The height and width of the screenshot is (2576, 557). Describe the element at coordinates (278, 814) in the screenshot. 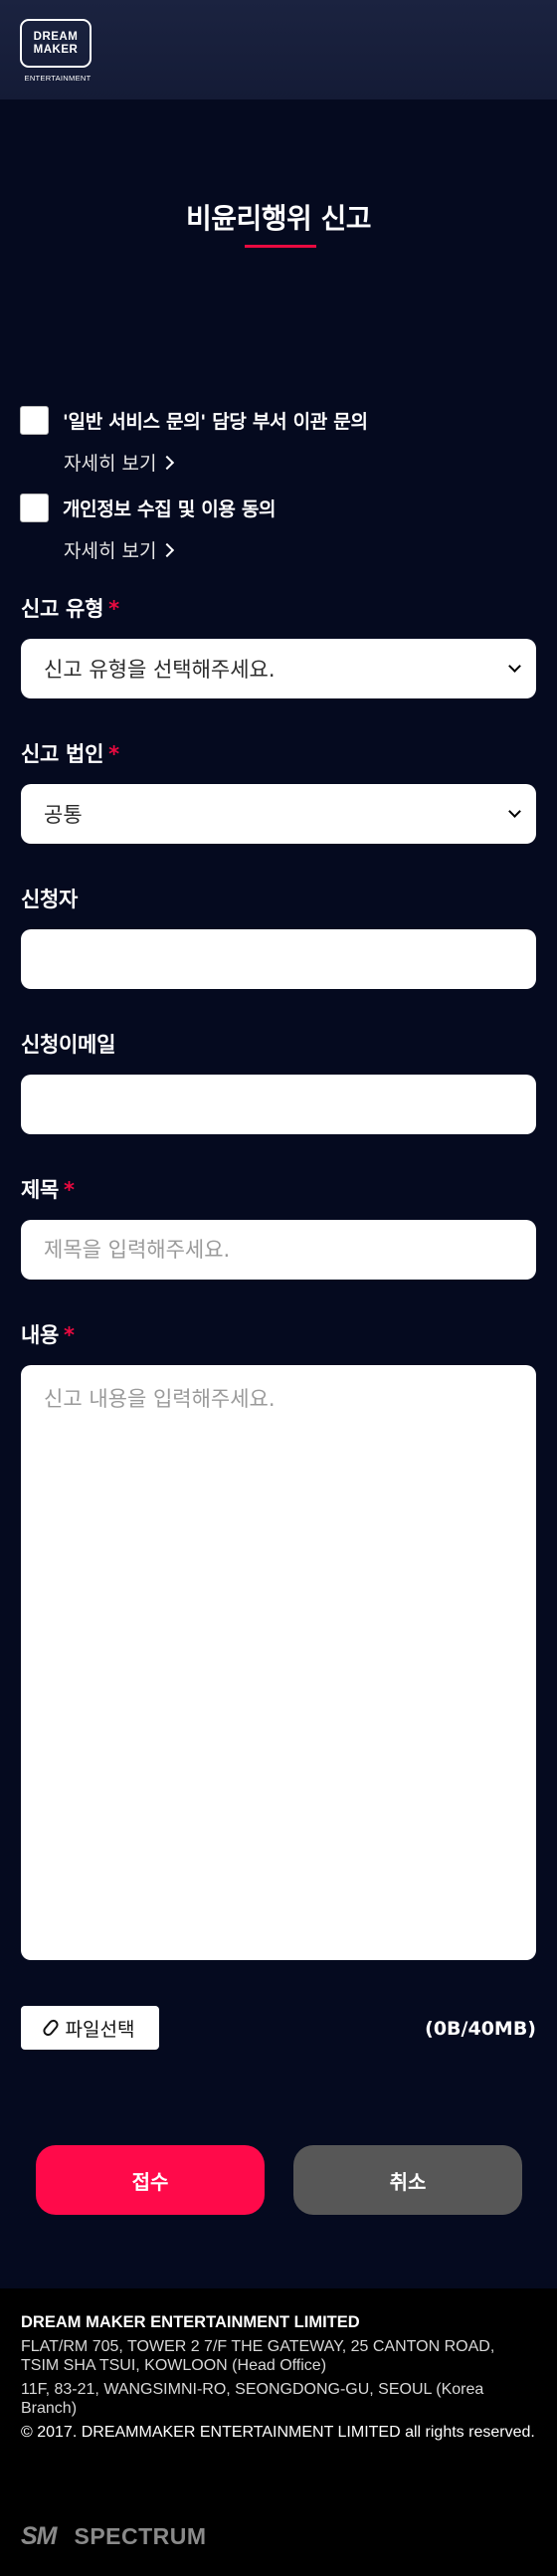

I see `company-select: 공통` at that location.